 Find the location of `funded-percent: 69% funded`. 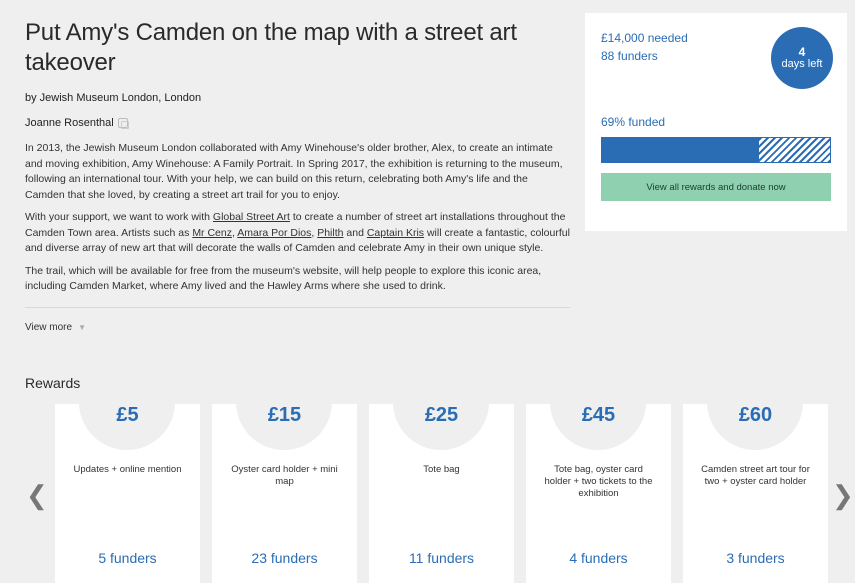

funded-percent: 69% funded is located at coordinates (633, 122).